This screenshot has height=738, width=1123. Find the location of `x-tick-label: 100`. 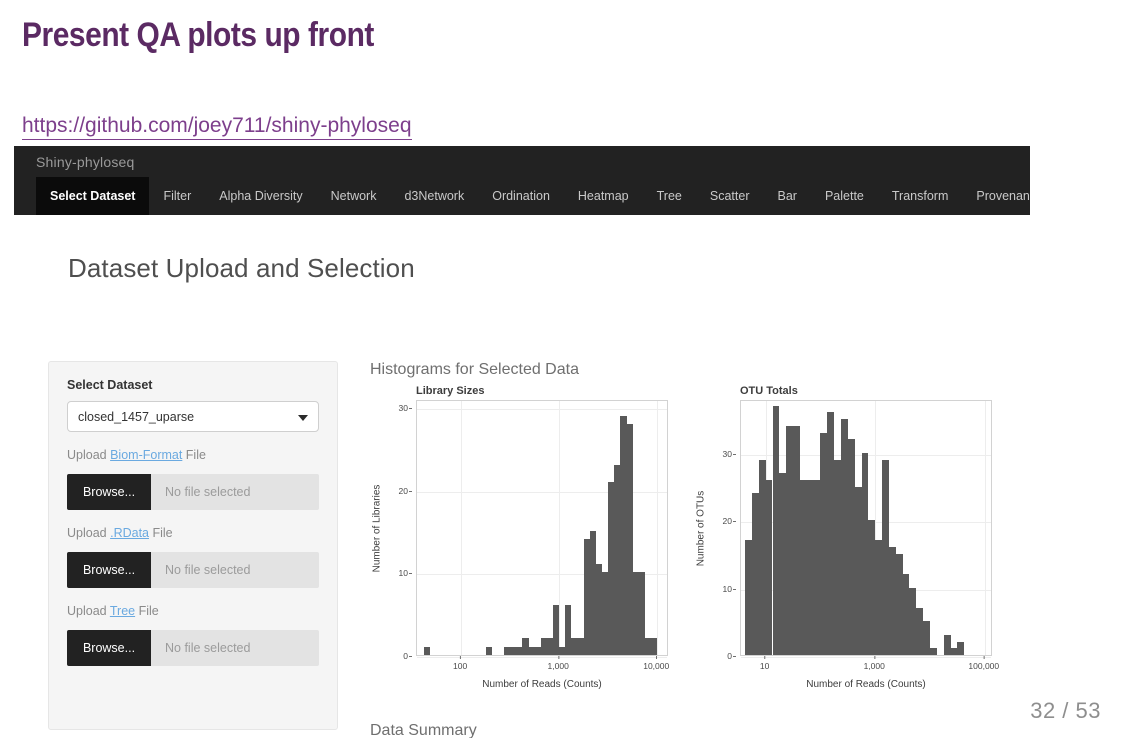

x-tick-label: 100 is located at coordinates (460, 663).